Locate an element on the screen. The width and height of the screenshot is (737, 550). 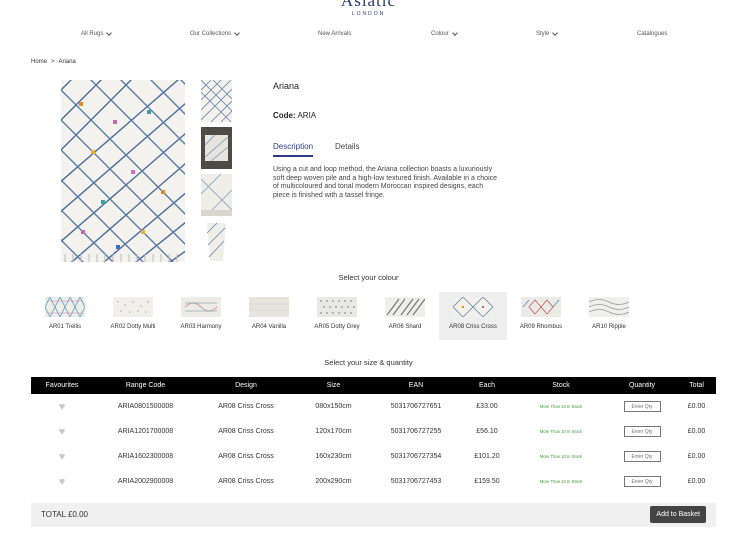
price-each: £101.20 is located at coordinates (487, 456).